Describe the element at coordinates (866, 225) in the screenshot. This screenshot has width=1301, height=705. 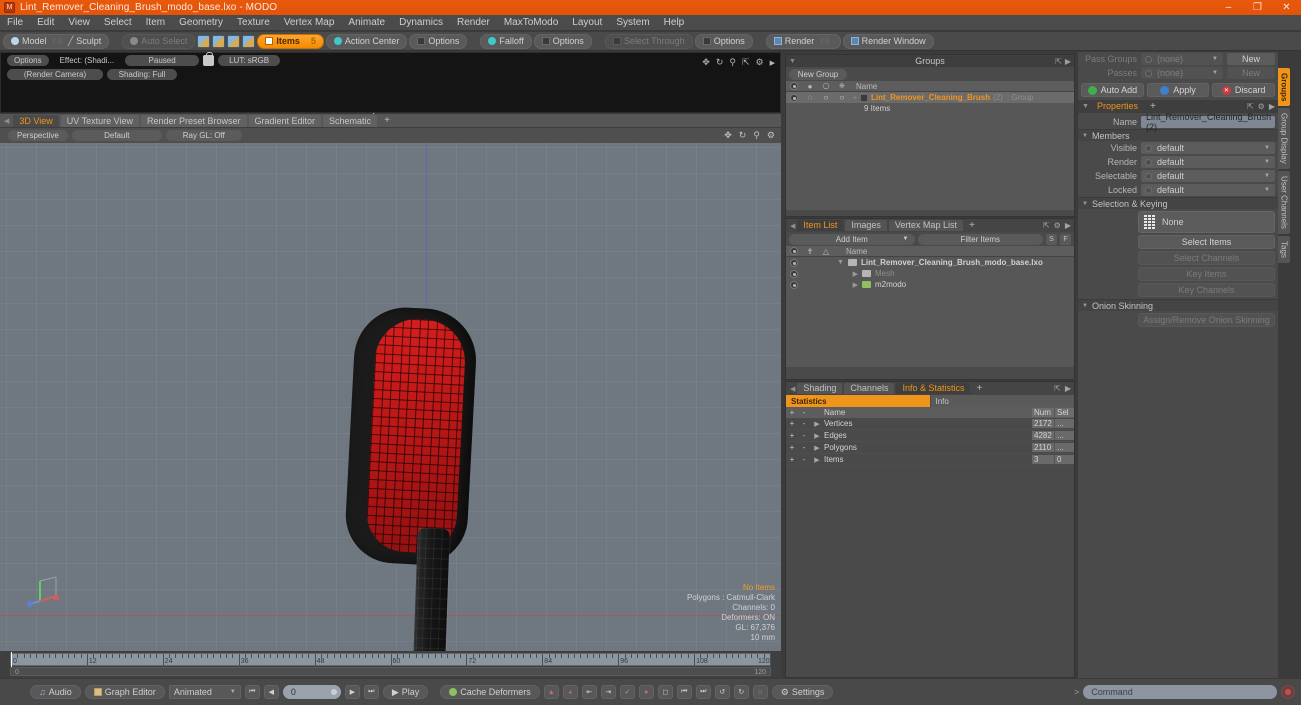
I see `item-tab-images: Images` at that location.